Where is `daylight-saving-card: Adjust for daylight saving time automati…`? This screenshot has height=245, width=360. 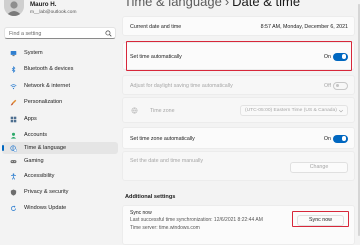 daylight-saving-card: Adjust for daylight saving time automati… is located at coordinates (238, 85).